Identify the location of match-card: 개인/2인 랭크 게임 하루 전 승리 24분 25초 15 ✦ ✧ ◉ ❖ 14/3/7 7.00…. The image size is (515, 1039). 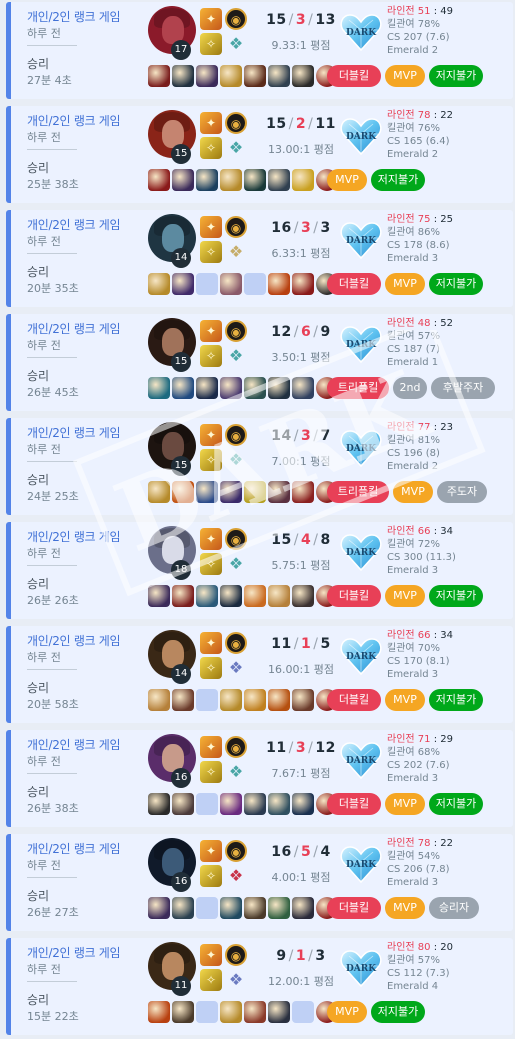
(259, 466).